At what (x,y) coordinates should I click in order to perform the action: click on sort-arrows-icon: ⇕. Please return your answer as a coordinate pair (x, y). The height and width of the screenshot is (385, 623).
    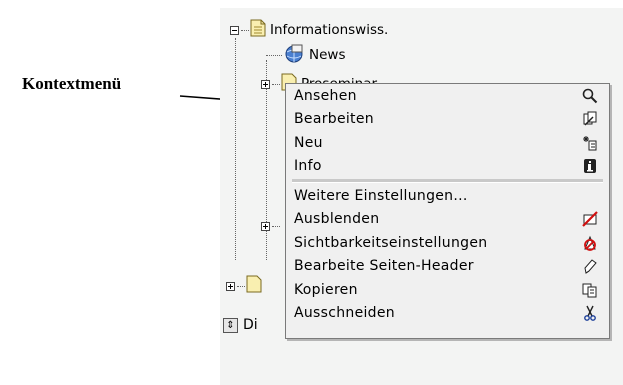
    Looking at the image, I should click on (230, 325).